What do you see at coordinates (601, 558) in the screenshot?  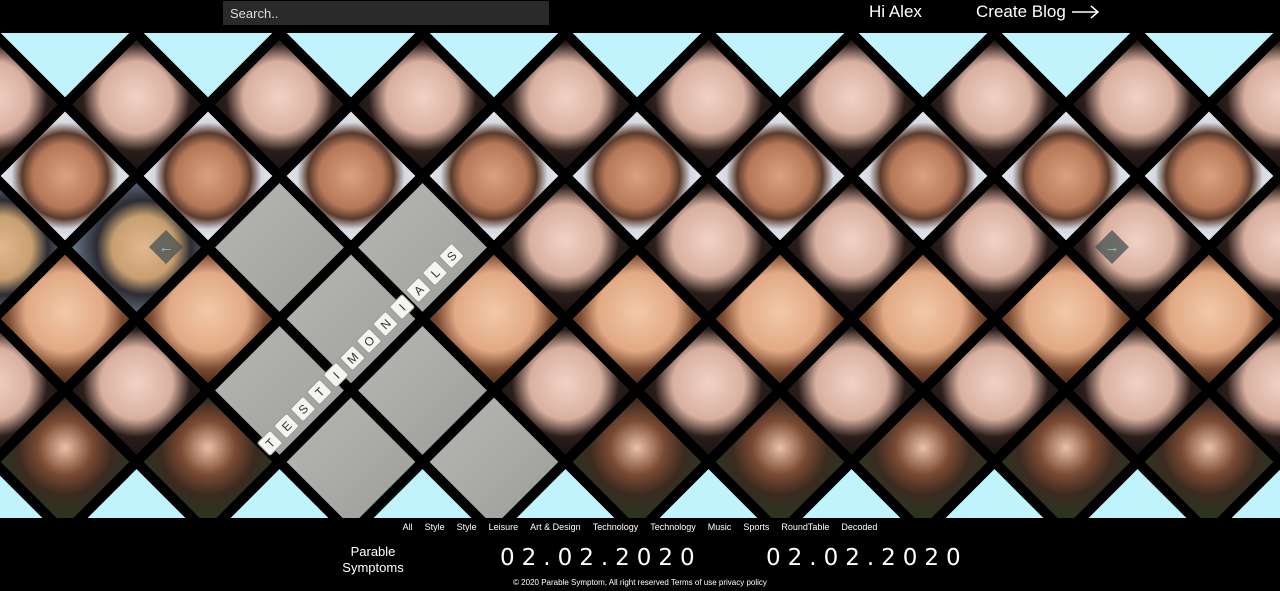 I see `date-left: 02.02.2020` at bounding box center [601, 558].